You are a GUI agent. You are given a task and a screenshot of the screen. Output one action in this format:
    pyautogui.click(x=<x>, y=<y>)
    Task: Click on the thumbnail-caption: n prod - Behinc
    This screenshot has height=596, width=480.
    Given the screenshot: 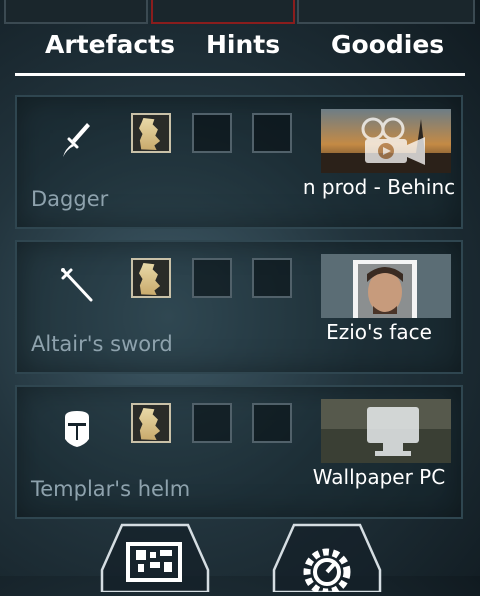 What is the action you would take?
    pyautogui.click(x=379, y=187)
    